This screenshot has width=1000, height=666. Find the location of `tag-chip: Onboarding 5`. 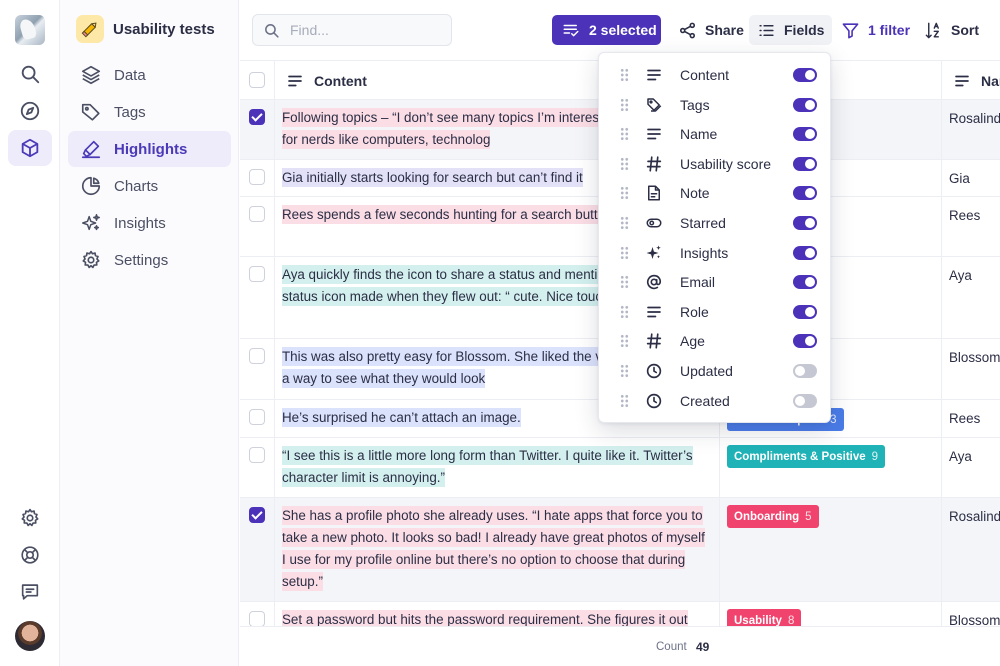

tag-chip: Onboarding 5 is located at coordinates (773, 516).